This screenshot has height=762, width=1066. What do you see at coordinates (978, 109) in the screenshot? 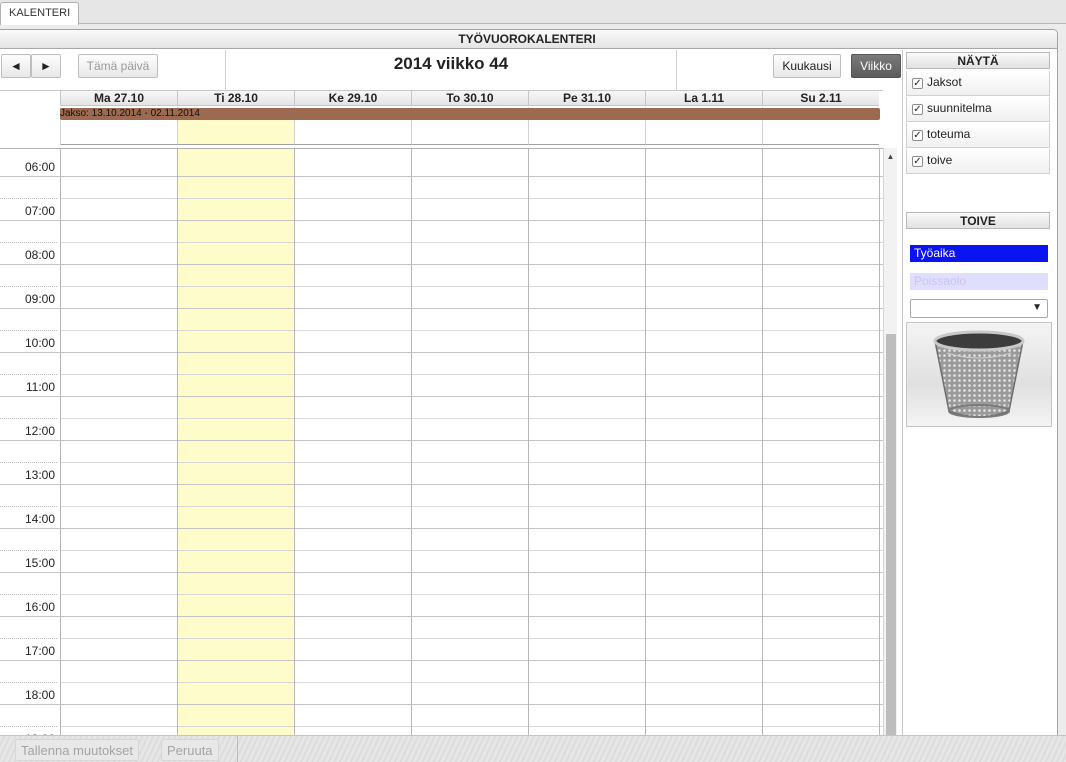
I see `show-option-suunnitelma: ✓ suunnitelma` at bounding box center [978, 109].